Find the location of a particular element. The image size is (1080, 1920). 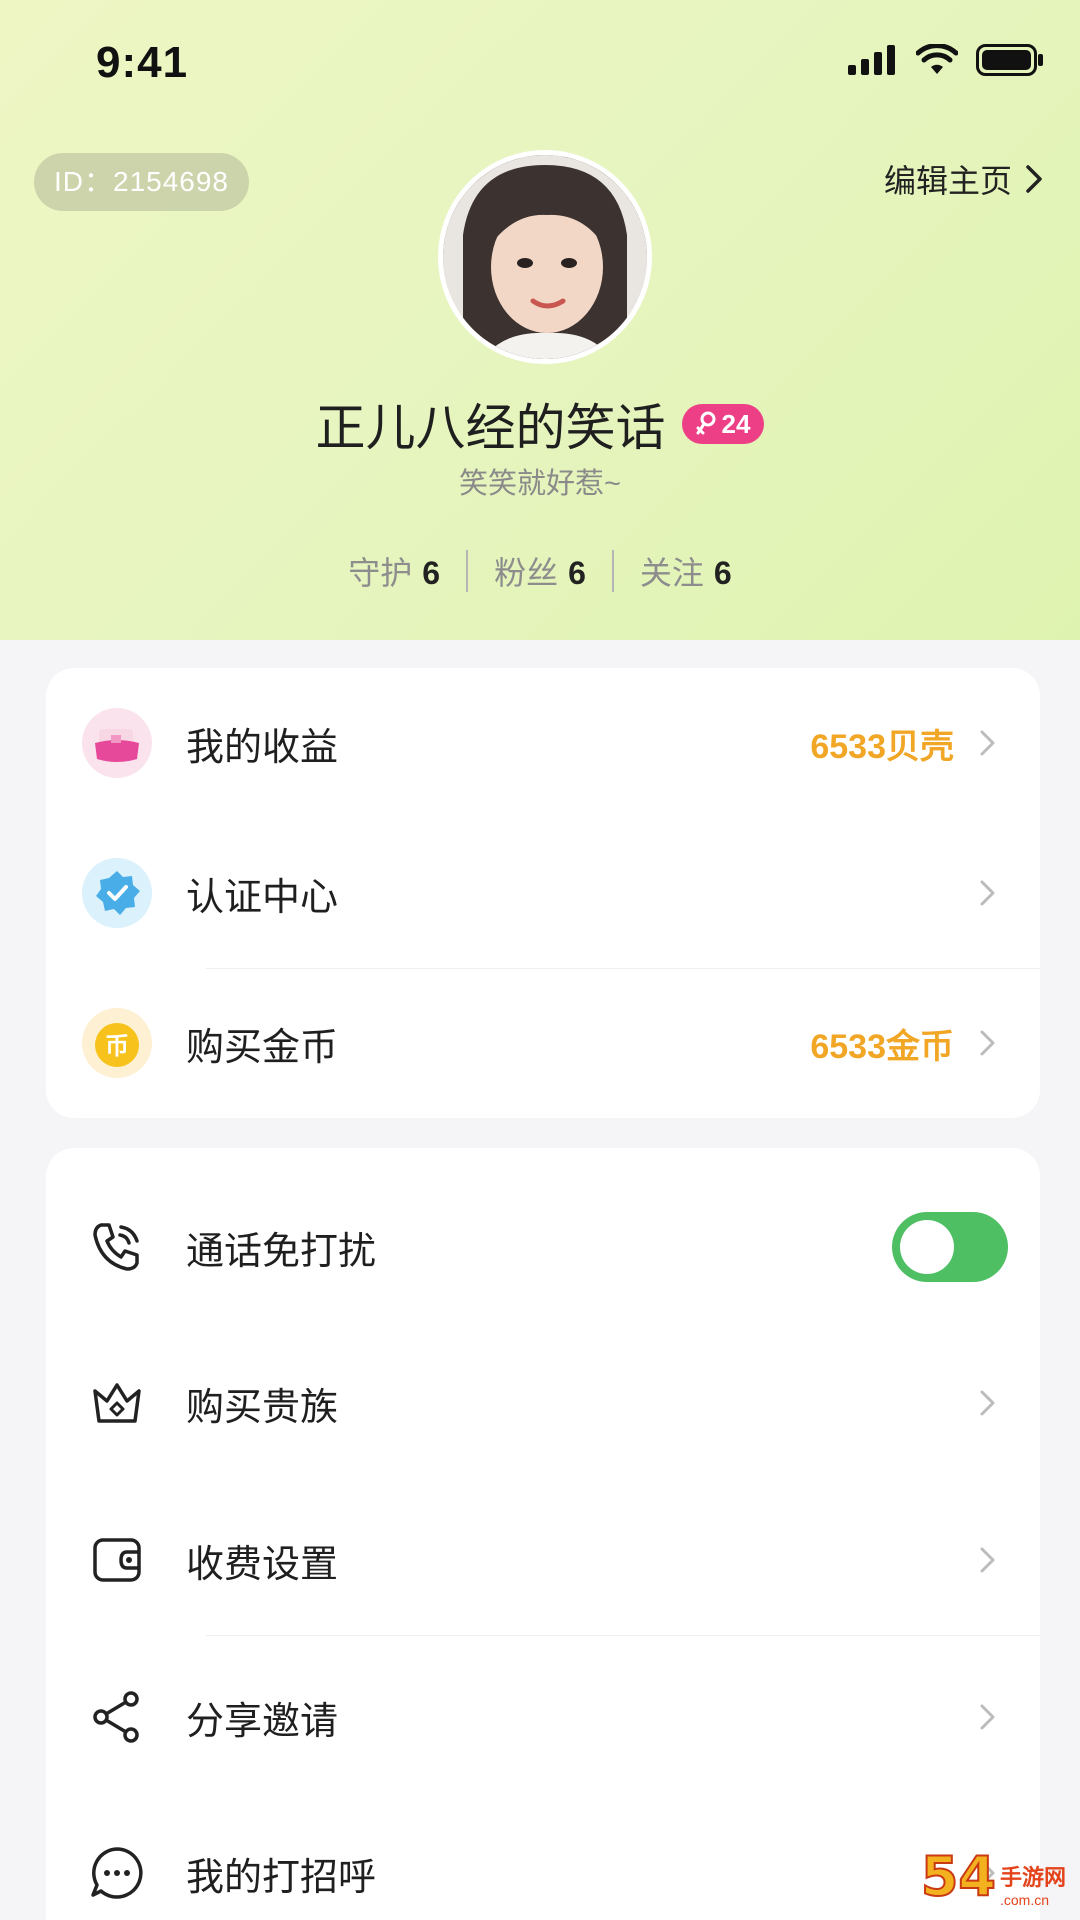

edit-profile-link: 编辑主页 is located at coordinates (964, 179).